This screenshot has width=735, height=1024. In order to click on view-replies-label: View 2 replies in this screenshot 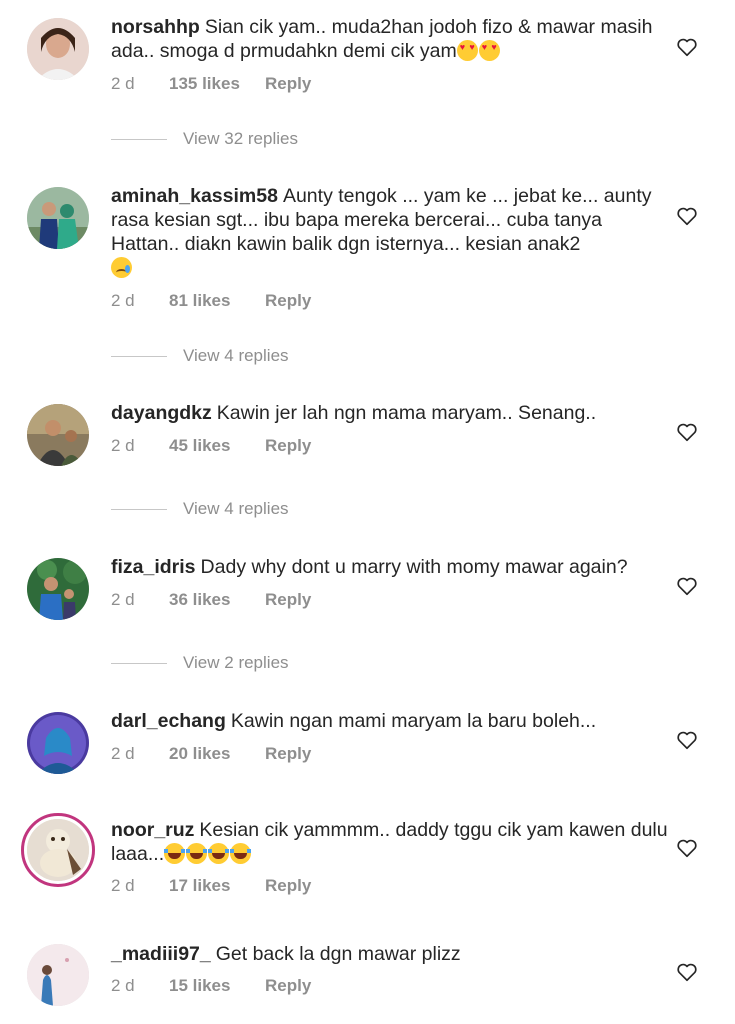, I will do `click(236, 662)`.